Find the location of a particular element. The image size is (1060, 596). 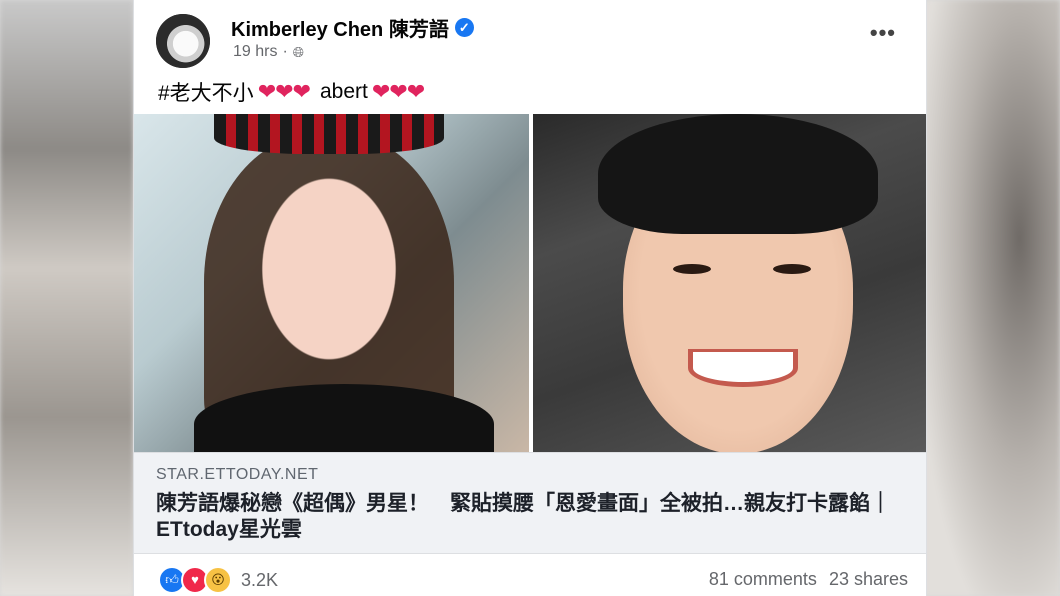

post-author: Kimberley Chen 陳芳語 ✓ is located at coordinates (352, 27).